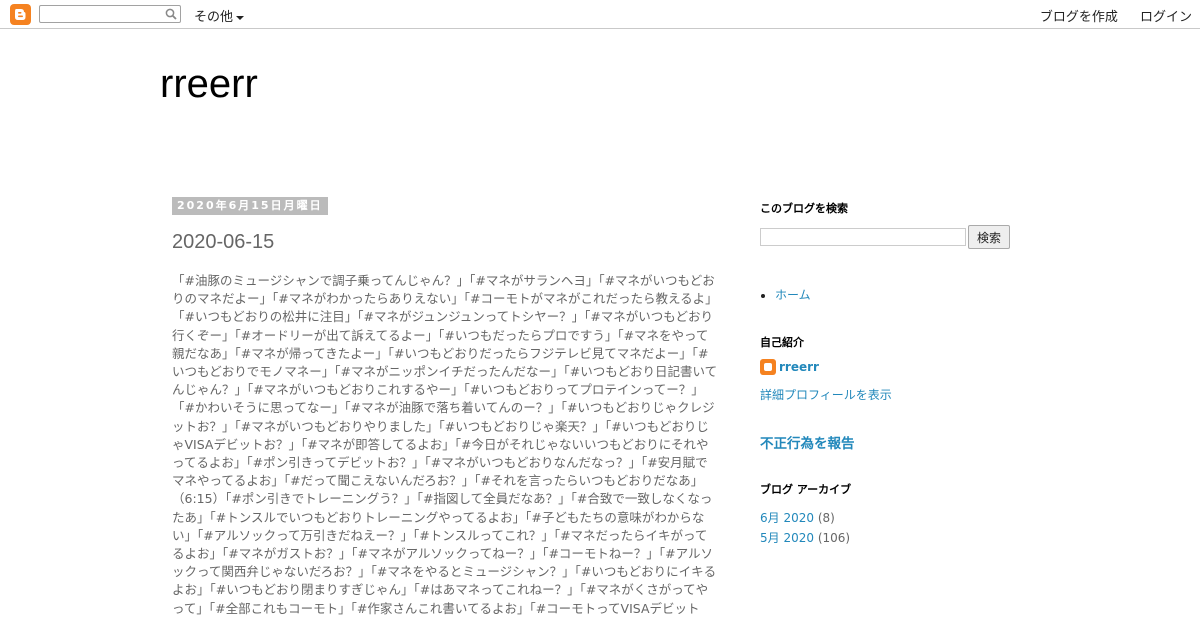  What do you see at coordinates (103, 17) in the screenshot?
I see `navbar-search-input` at bounding box center [103, 17].